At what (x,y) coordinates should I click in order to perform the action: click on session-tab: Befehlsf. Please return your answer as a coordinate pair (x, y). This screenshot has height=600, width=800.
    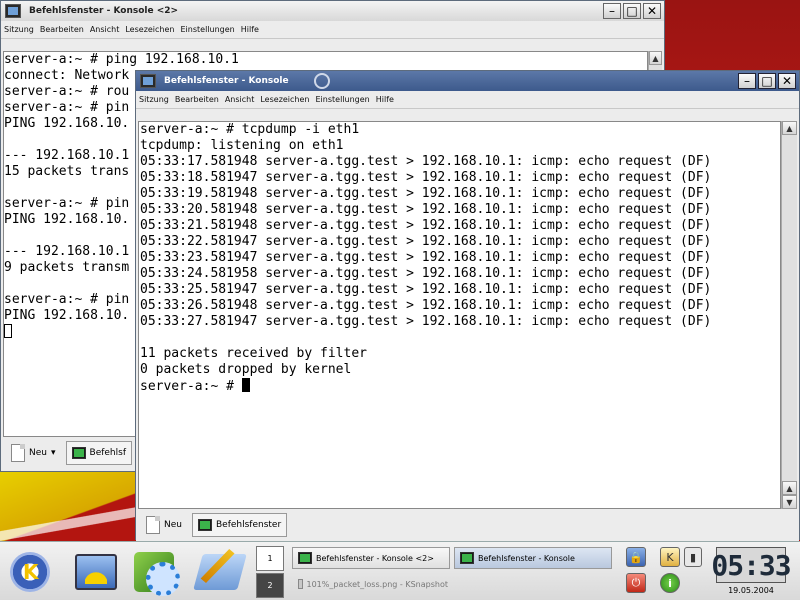
    Looking at the image, I should click on (98, 453).